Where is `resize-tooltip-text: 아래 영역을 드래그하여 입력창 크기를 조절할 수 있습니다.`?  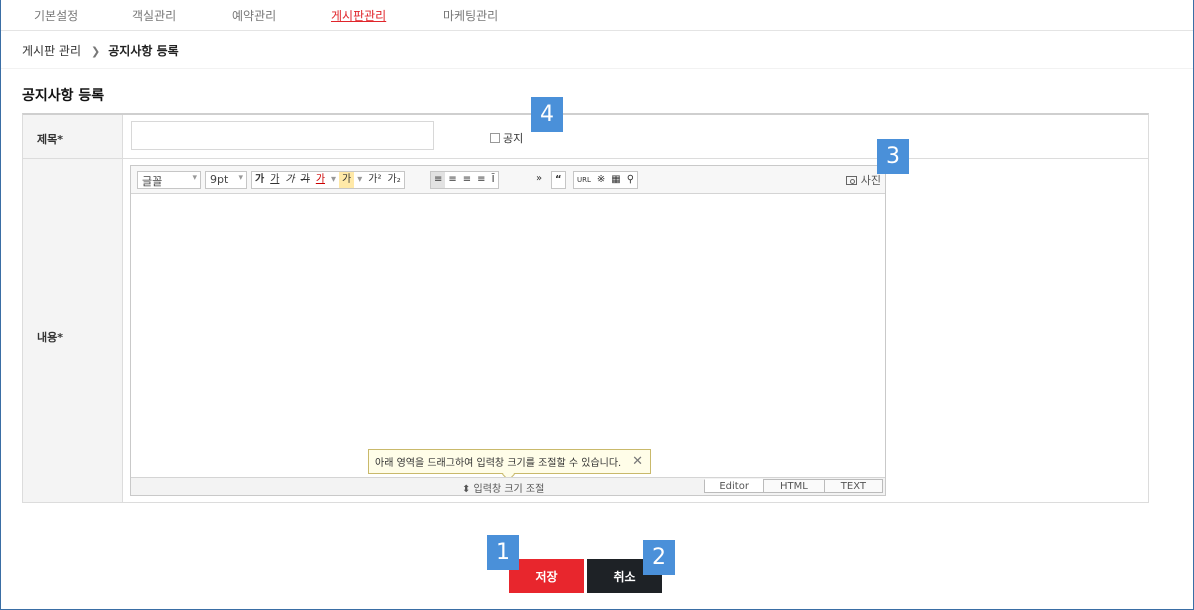
resize-tooltip-text: 아래 영역을 드래그하여 입력창 크기를 조절할 수 있습니다. is located at coordinates (498, 463).